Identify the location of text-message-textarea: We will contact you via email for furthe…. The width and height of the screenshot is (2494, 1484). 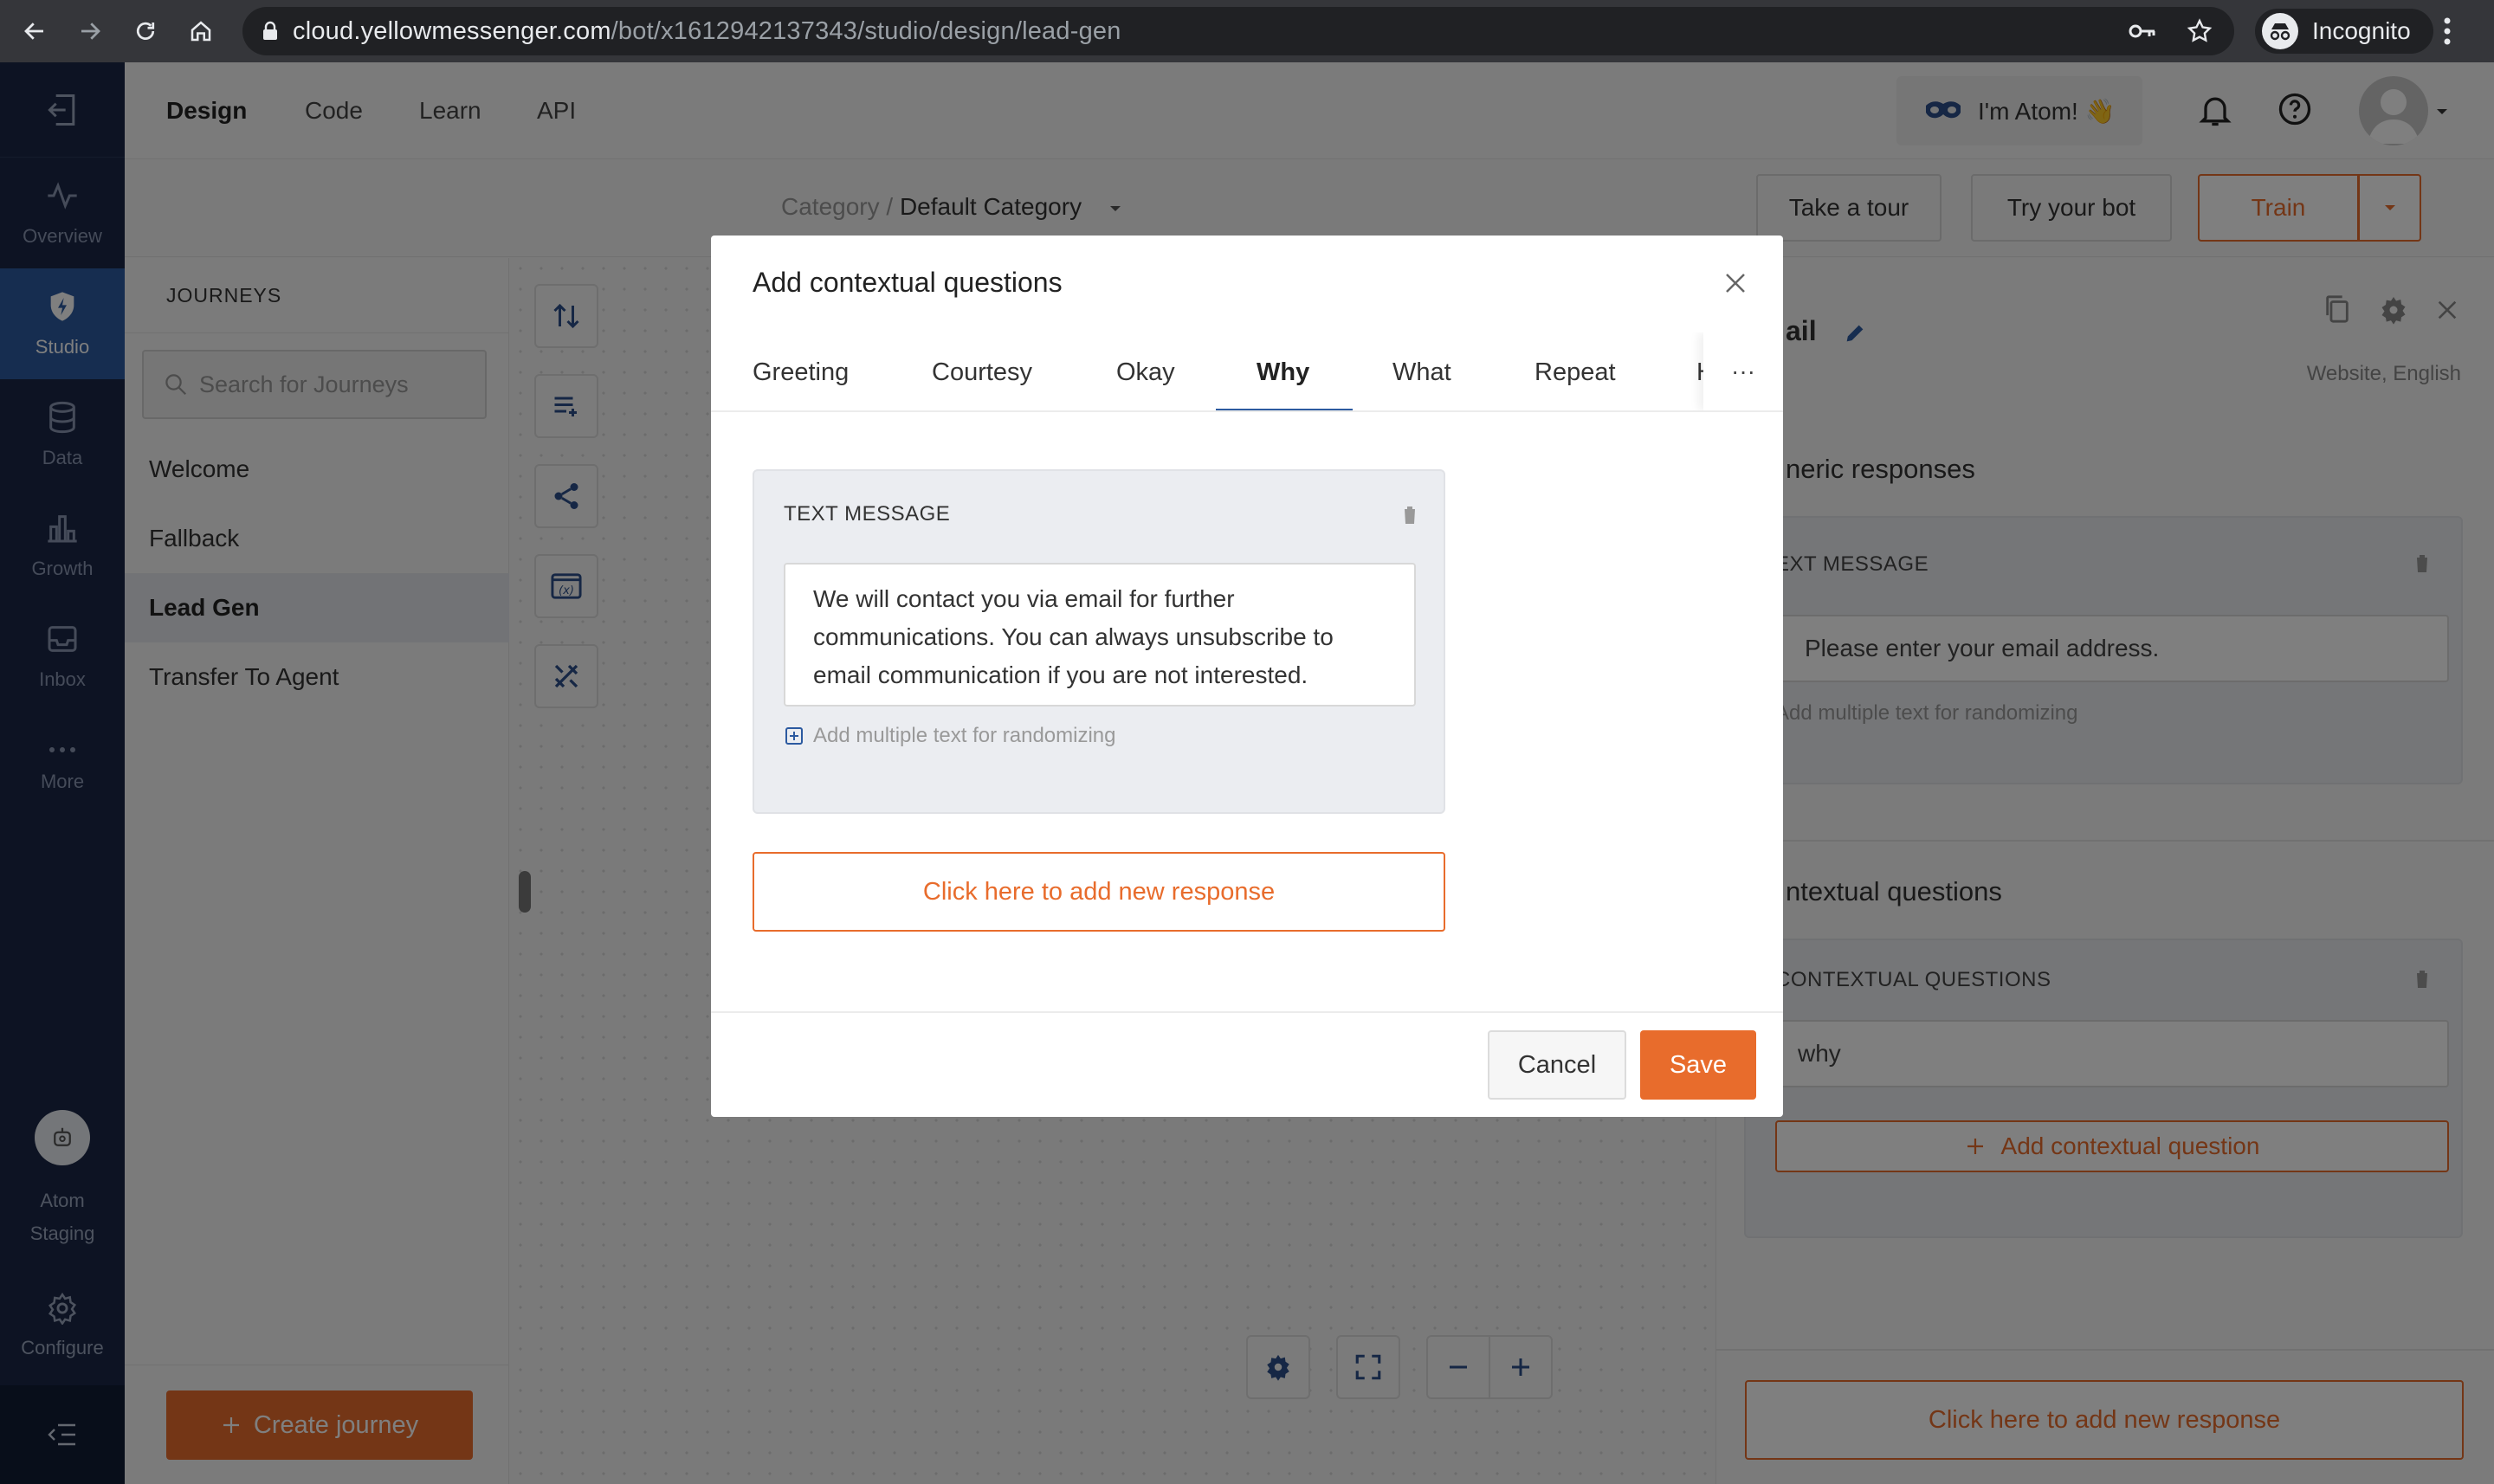
(1100, 635).